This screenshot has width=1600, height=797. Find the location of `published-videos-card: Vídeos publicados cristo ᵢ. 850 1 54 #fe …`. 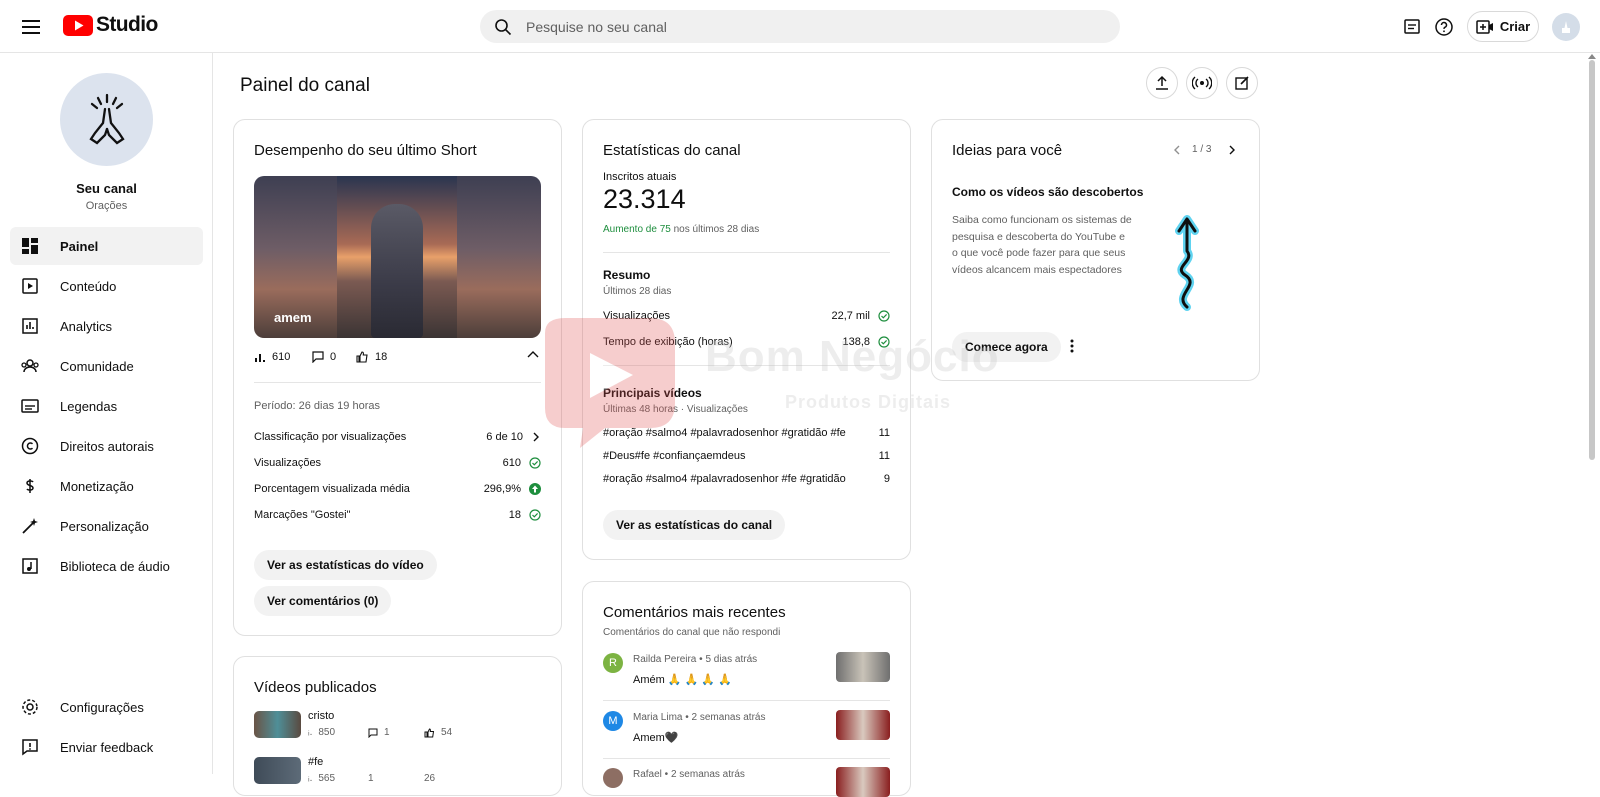

published-videos-card: Vídeos publicados cristo ᵢ. 850 1 54 #fe … is located at coordinates (397, 726).